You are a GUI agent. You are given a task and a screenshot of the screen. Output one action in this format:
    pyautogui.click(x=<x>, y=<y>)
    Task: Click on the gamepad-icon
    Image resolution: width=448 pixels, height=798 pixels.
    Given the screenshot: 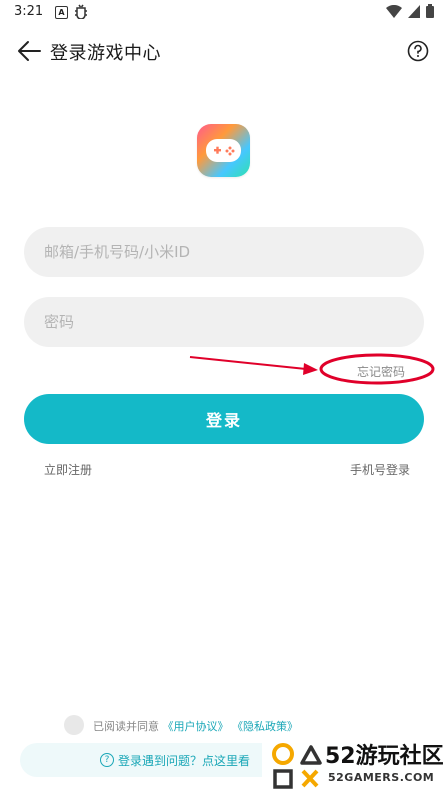 What is the action you would take?
    pyautogui.click(x=223, y=150)
    